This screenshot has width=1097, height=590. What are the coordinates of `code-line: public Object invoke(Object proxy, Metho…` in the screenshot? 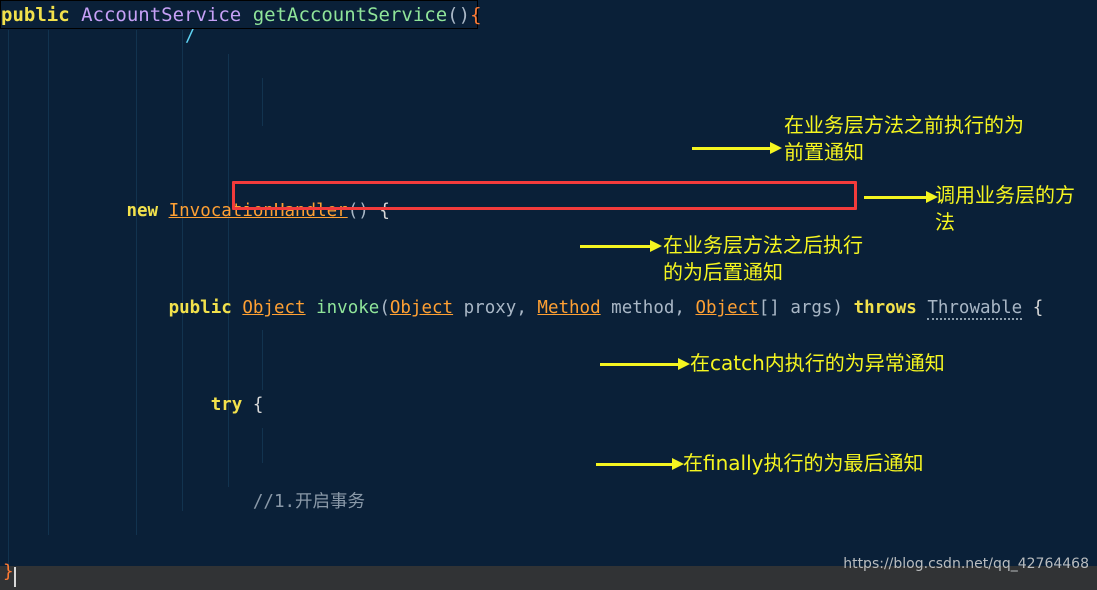 It's located at (548, 308).